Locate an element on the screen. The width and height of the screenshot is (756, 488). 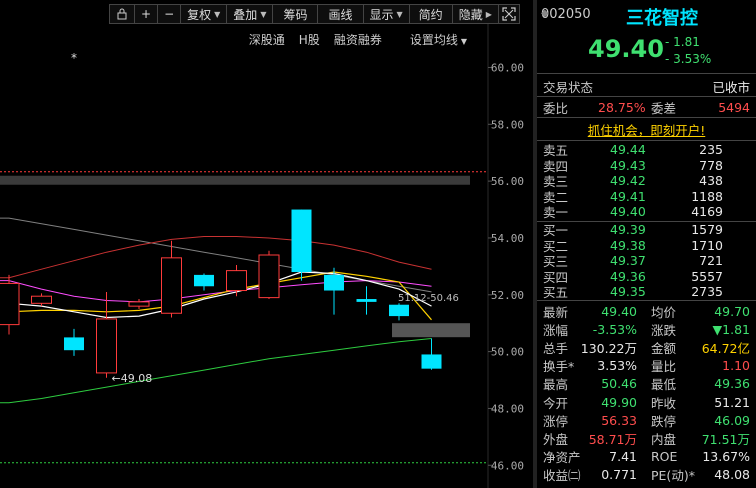
y-axis-label: 46.00 is located at coordinates (507, 465).